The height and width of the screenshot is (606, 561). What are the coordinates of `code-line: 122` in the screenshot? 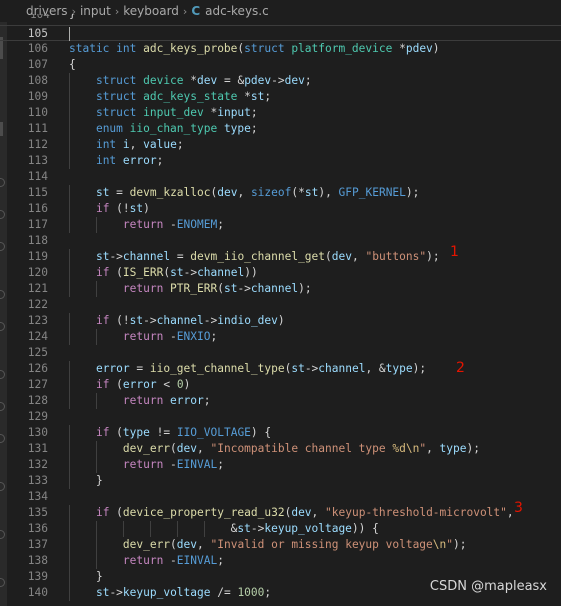 It's located at (280, 305).